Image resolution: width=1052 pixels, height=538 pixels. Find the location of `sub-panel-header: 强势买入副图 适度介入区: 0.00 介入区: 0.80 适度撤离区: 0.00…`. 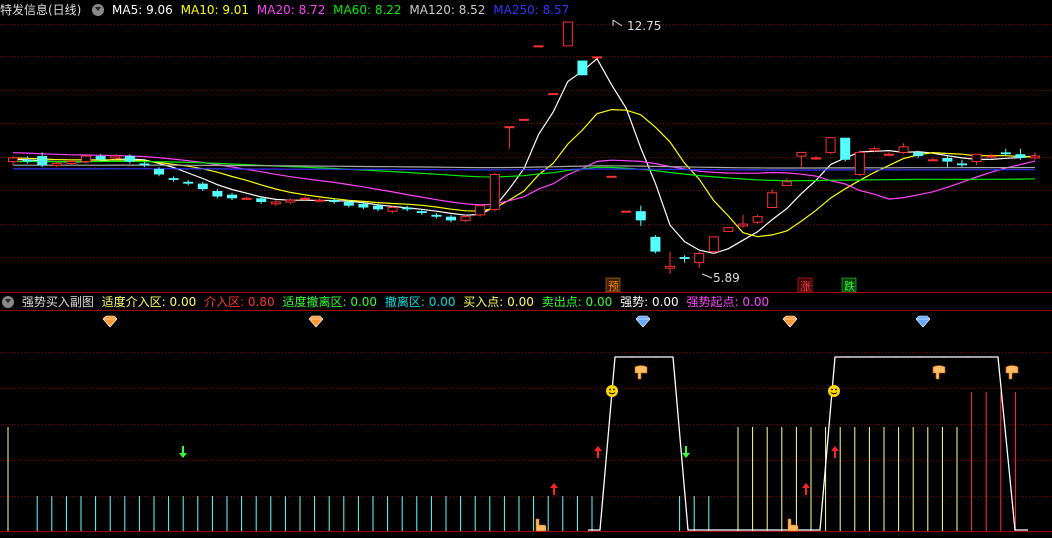

sub-panel-header: 强势买入副图 适度介入区: 0.00 介入区: 0.80 适度撤离区: 0.00… is located at coordinates (386, 302).